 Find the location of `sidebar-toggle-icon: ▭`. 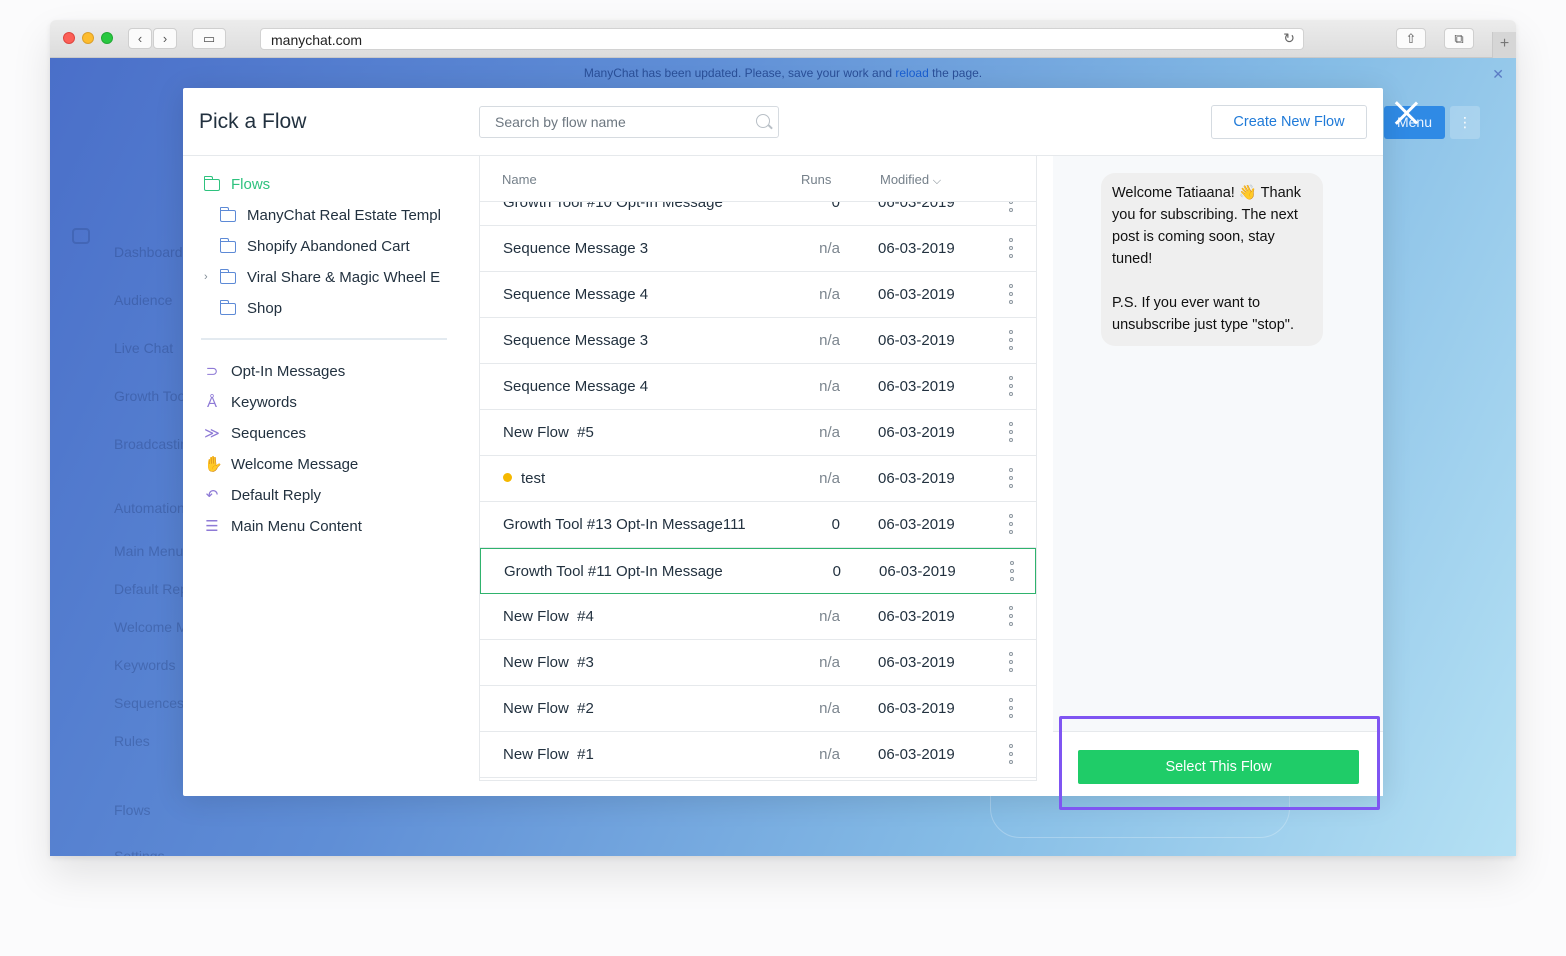

sidebar-toggle-icon: ▭ is located at coordinates (209, 38).